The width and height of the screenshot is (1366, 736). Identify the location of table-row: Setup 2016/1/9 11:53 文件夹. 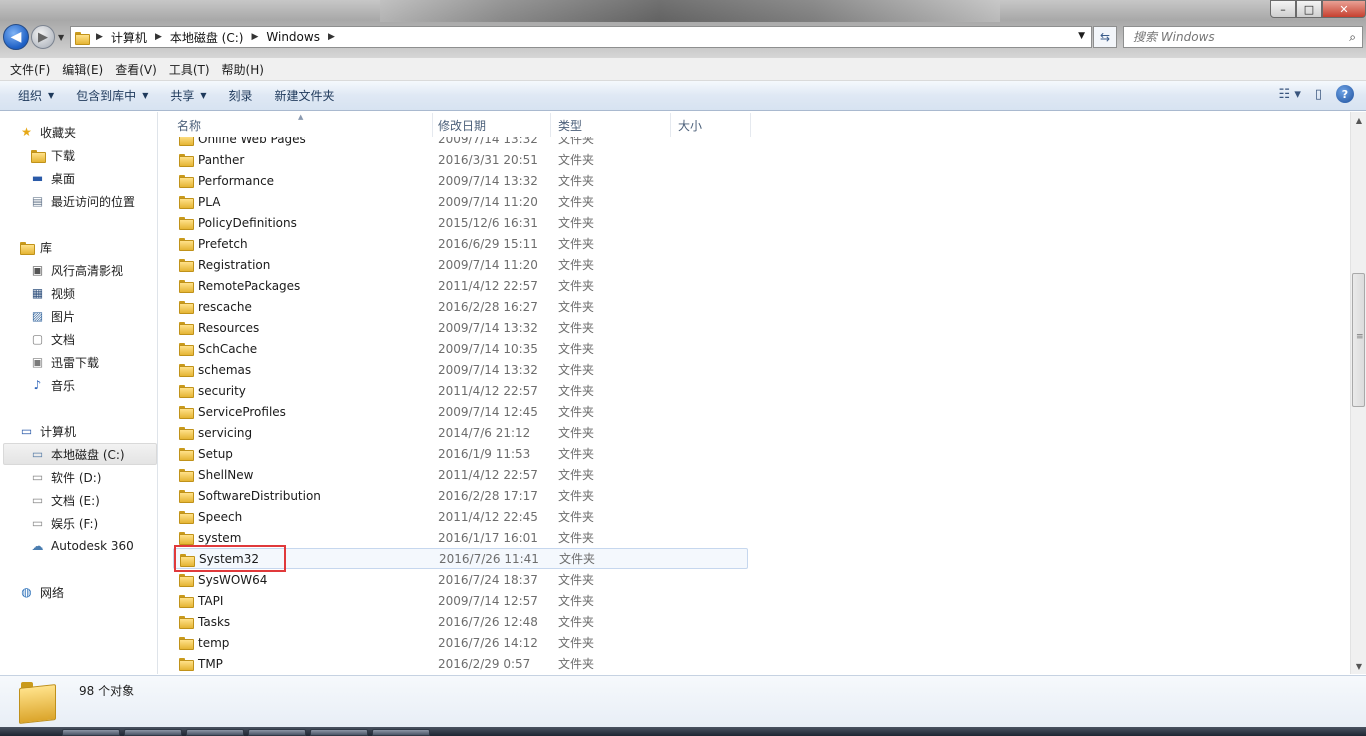
(460, 453).